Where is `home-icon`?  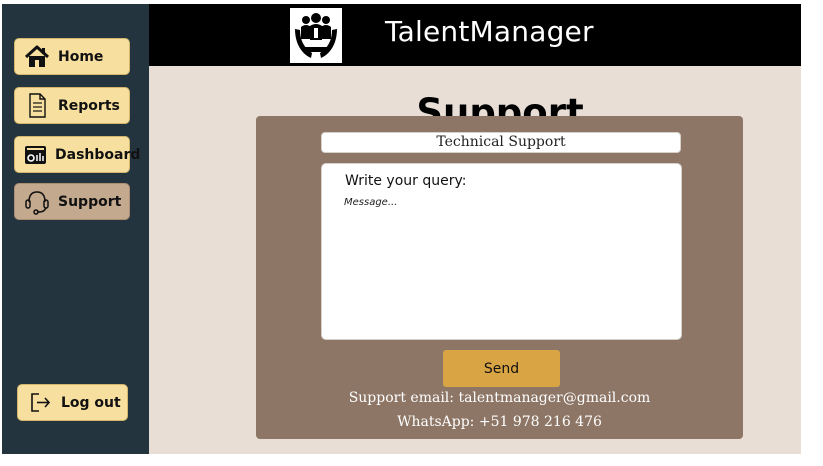
home-icon is located at coordinates (37, 57).